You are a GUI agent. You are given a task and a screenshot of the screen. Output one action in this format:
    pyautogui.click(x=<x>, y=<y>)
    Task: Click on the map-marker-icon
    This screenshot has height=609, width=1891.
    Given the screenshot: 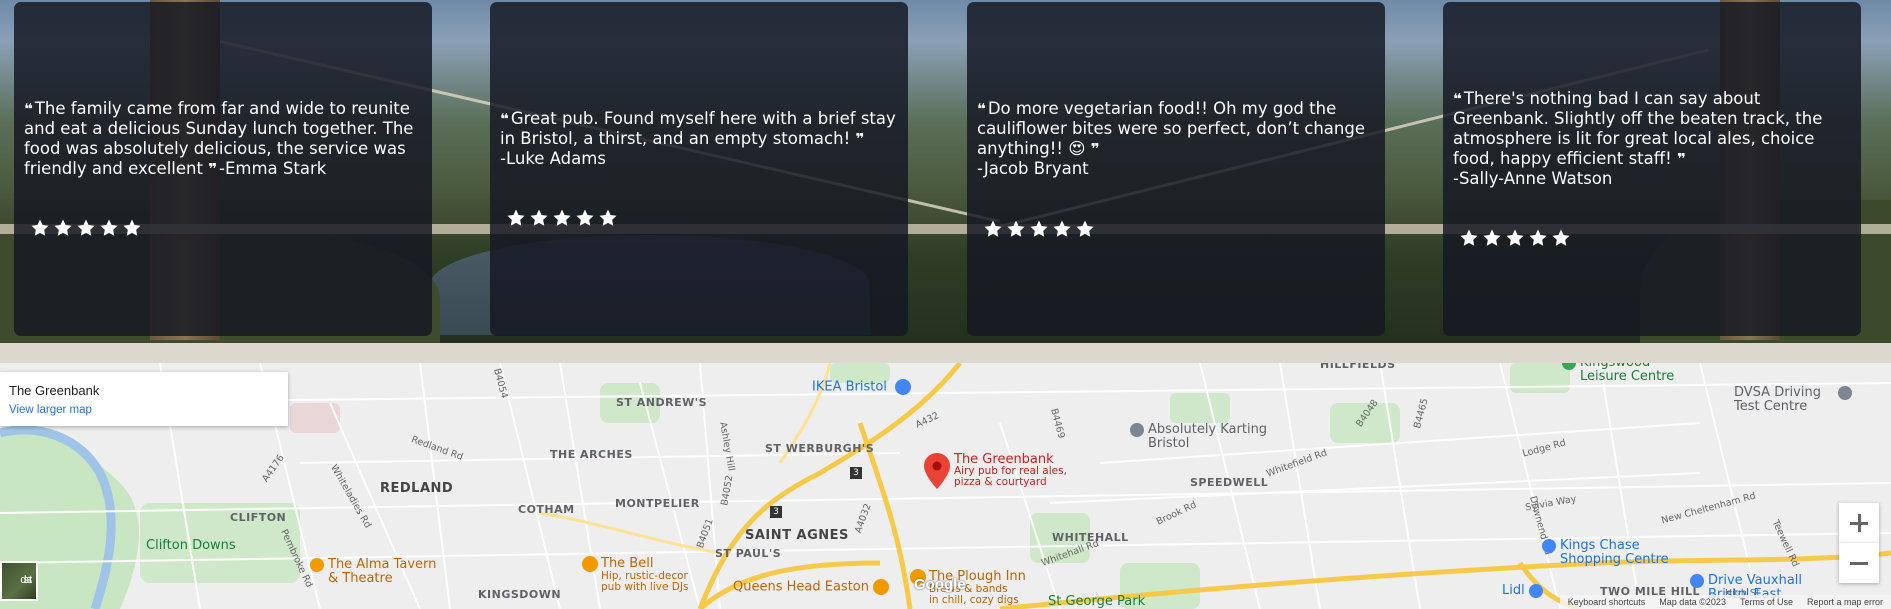 What is the action you would take?
    pyautogui.click(x=937, y=471)
    